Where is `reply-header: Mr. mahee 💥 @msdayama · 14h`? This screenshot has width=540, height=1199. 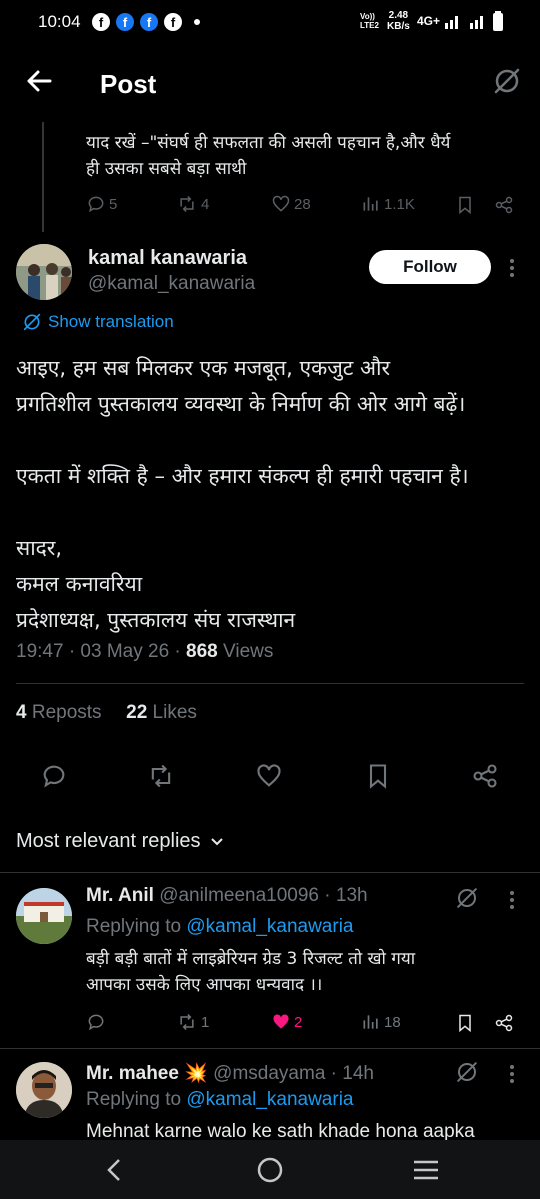 reply-header: Mr. mahee 💥 @msdayama · 14h is located at coordinates (230, 1073).